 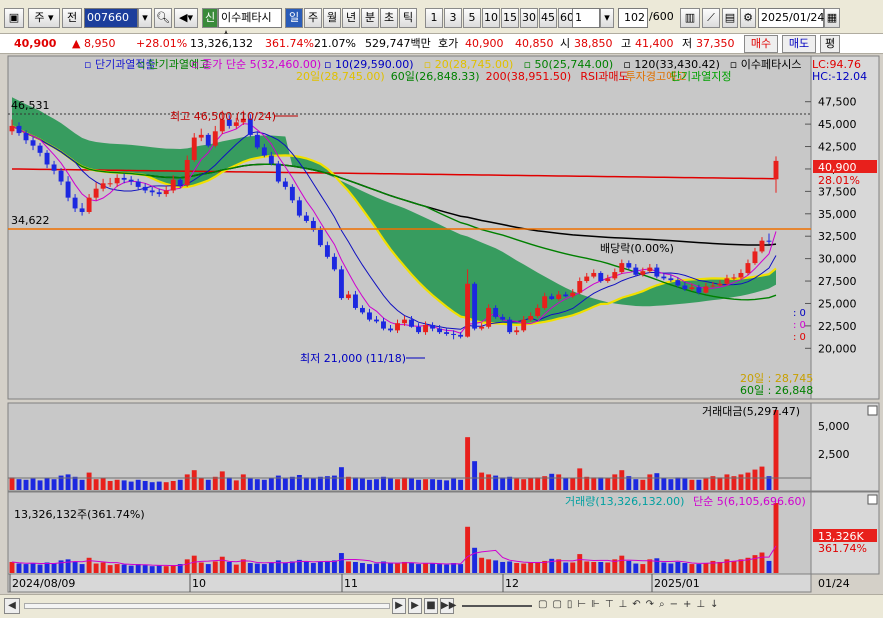 What do you see at coordinates (586, 18) in the screenshot?
I see `interval-input: 1` at bounding box center [586, 18].